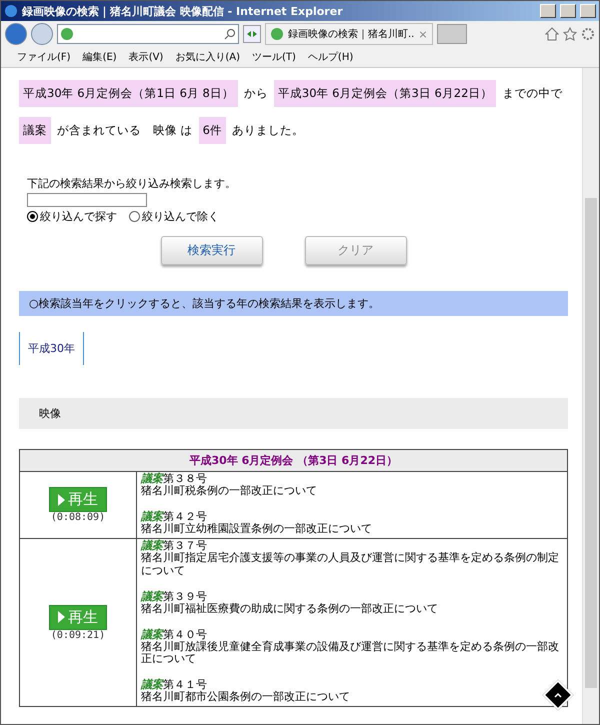 This screenshot has width=600, height=725. What do you see at coordinates (211, 250) in the screenshot?
I see `search-button: 検索実行` at bounding box center [211, 250].